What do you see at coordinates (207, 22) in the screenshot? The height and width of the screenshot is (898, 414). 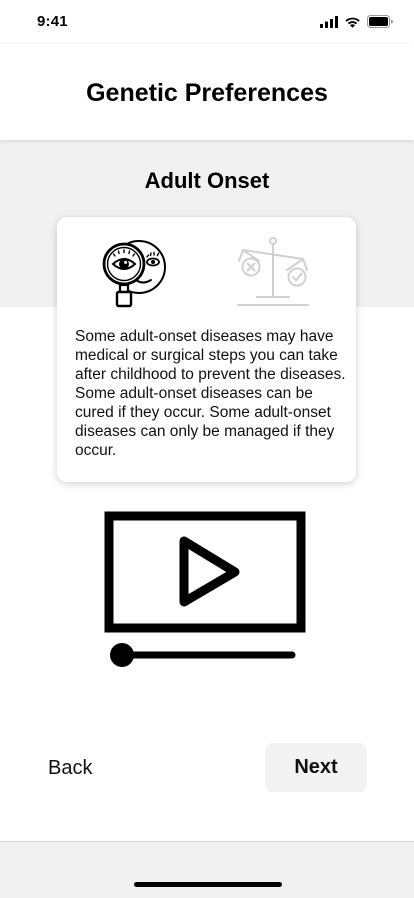 I see `status-bar: 9:41` at bounding box center [207, 22].